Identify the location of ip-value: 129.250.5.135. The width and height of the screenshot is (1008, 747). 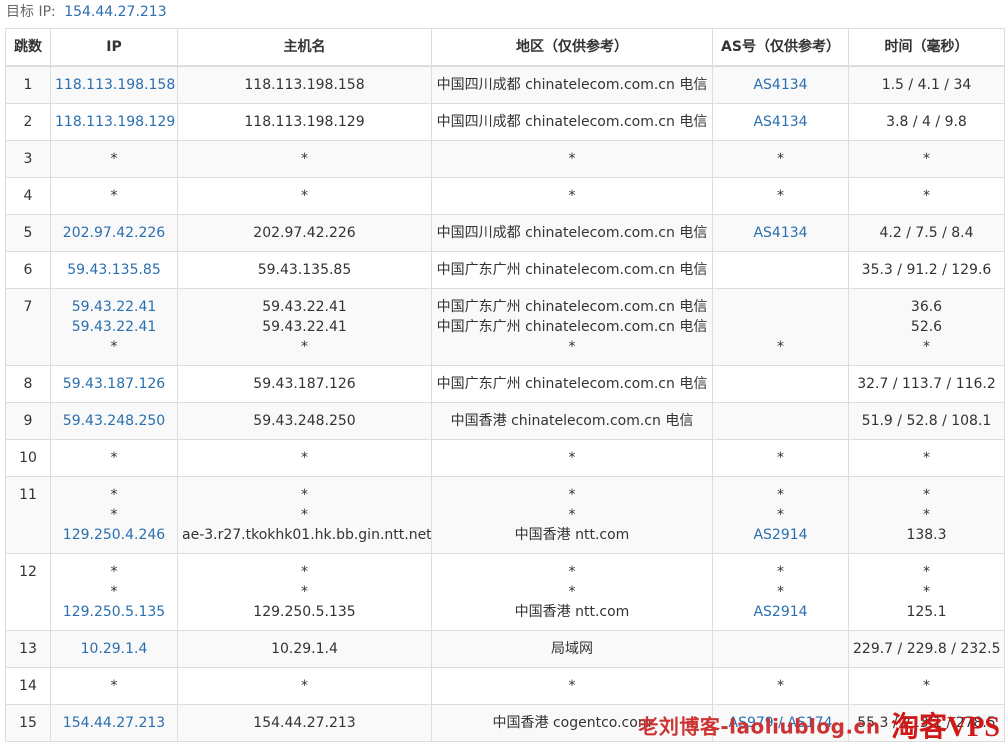
(114, 612).